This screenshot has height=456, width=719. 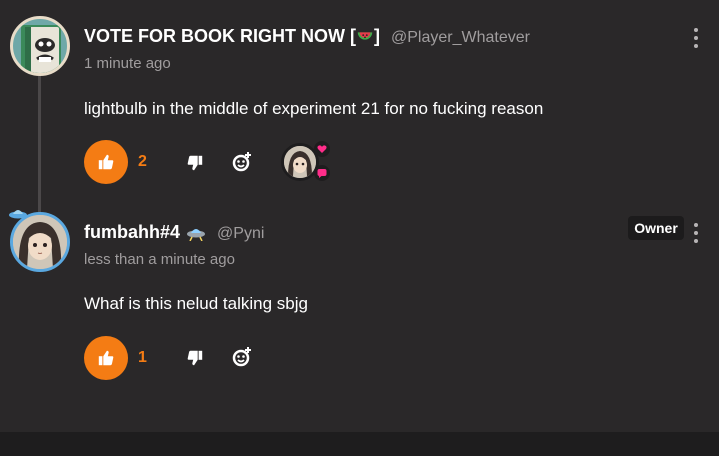 I want to click on comment-author: fumbahh#4 @Pyni, so click(x=174, y=232).